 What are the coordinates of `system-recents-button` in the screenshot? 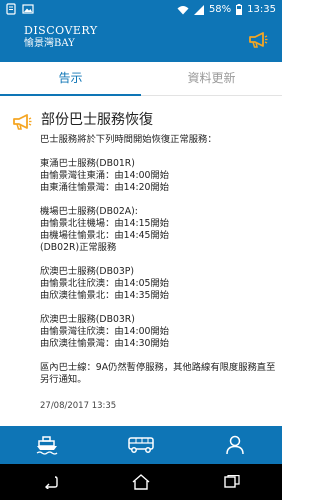 It's located at (232, 482).